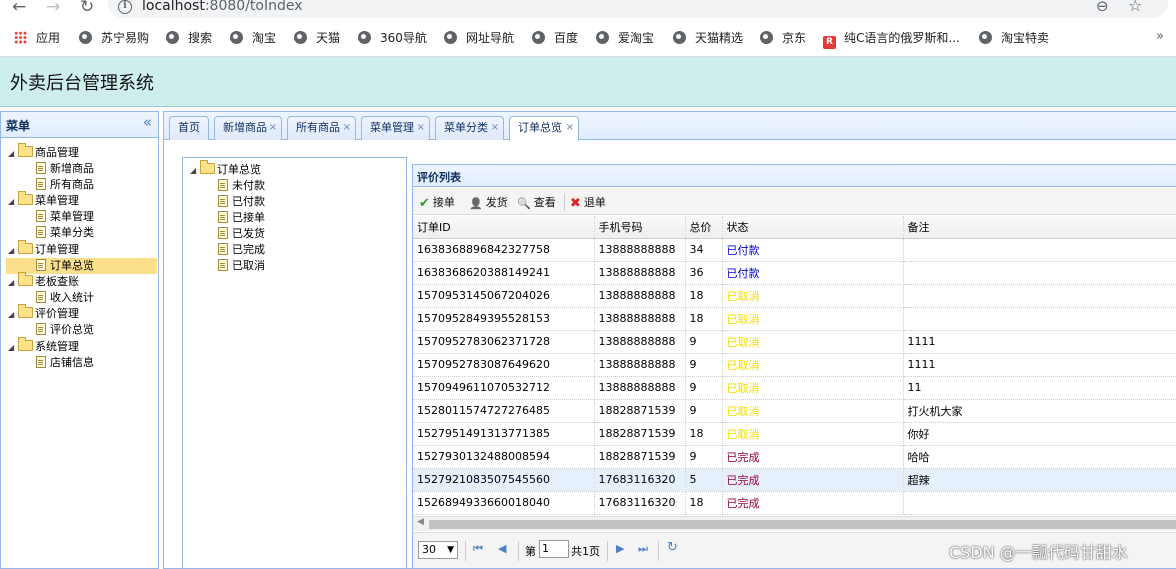 The height and width of the screenshot is (569, 1176). I want to click on info-icon: i, so click(125, 7).